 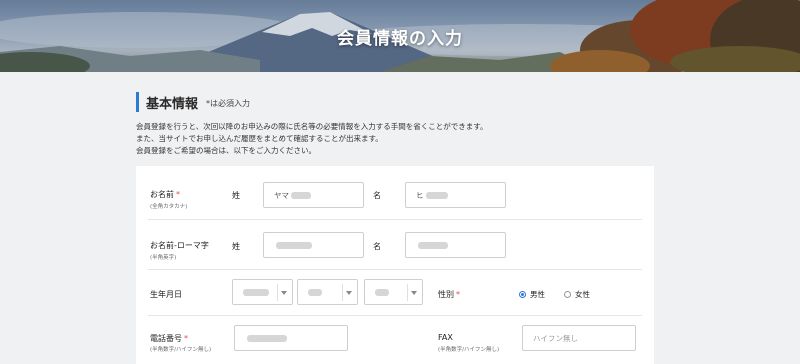 What do you see at coordinates (469, 350) in the screenshot?
I see `fax-sub-label: (半角数字/ハイフン無し)` at bounding box center [469, 350].